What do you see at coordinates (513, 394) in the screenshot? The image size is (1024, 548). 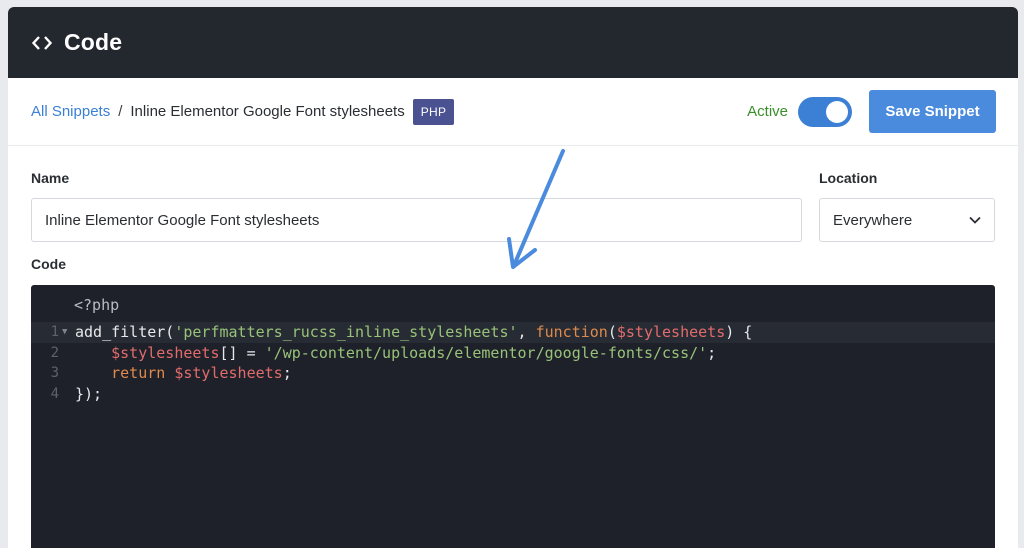 I see `code-line: 4});` at bounding box center [513, 394].